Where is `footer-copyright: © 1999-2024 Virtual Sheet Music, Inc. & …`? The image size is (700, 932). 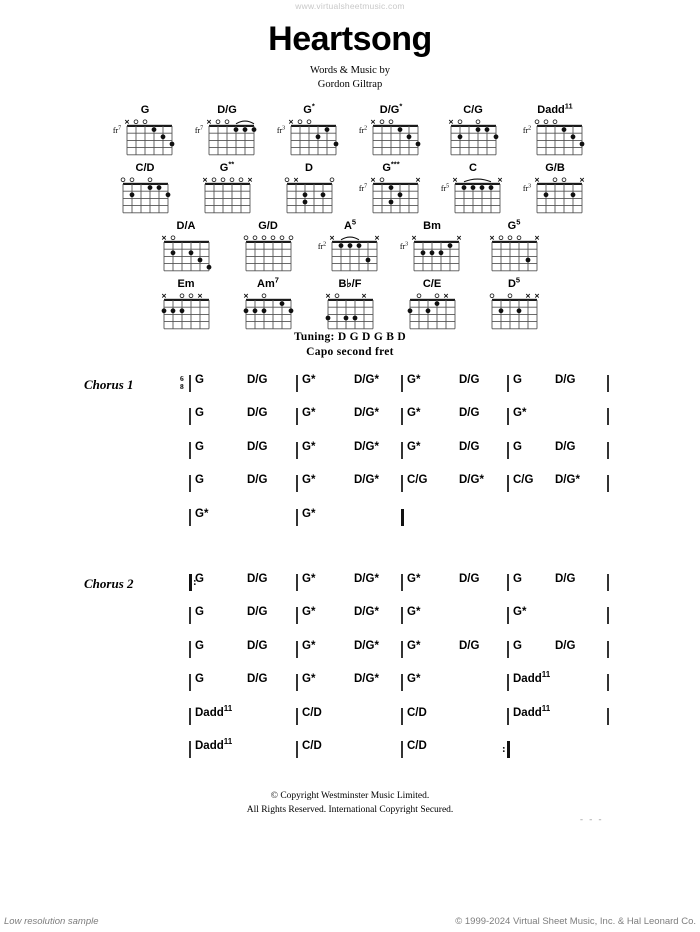 footer-copyright: © 1999-2024 Virtual Sheet Music, Inc. & … is located at coordinates (575, 921).